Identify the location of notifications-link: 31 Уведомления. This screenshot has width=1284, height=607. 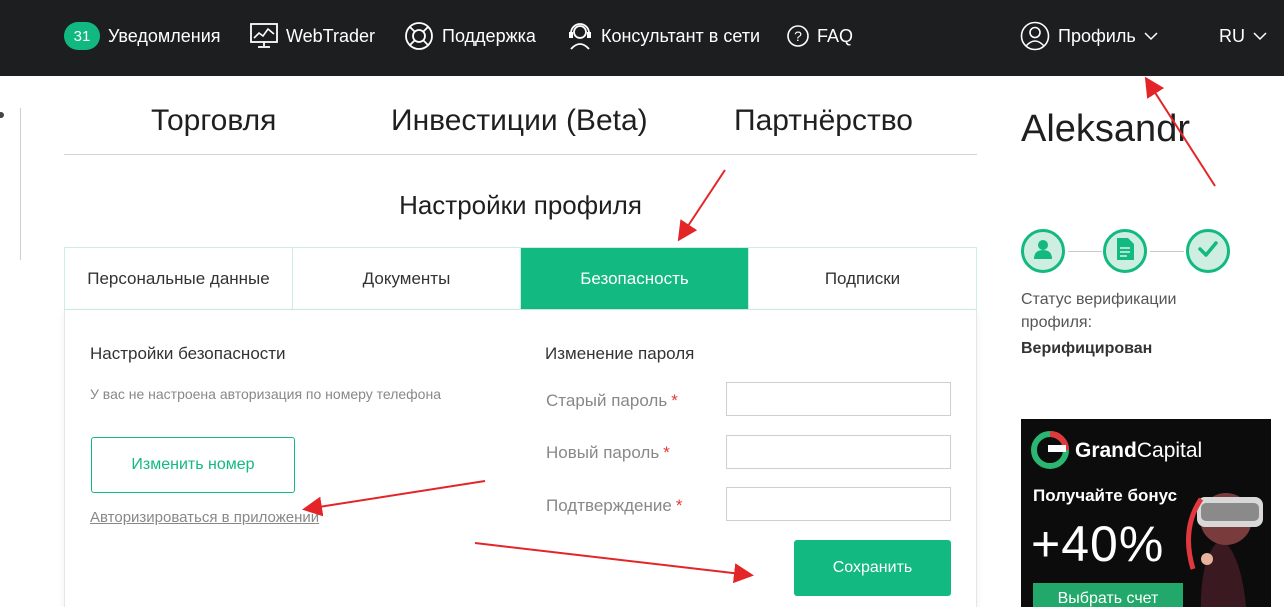
(142, 36).